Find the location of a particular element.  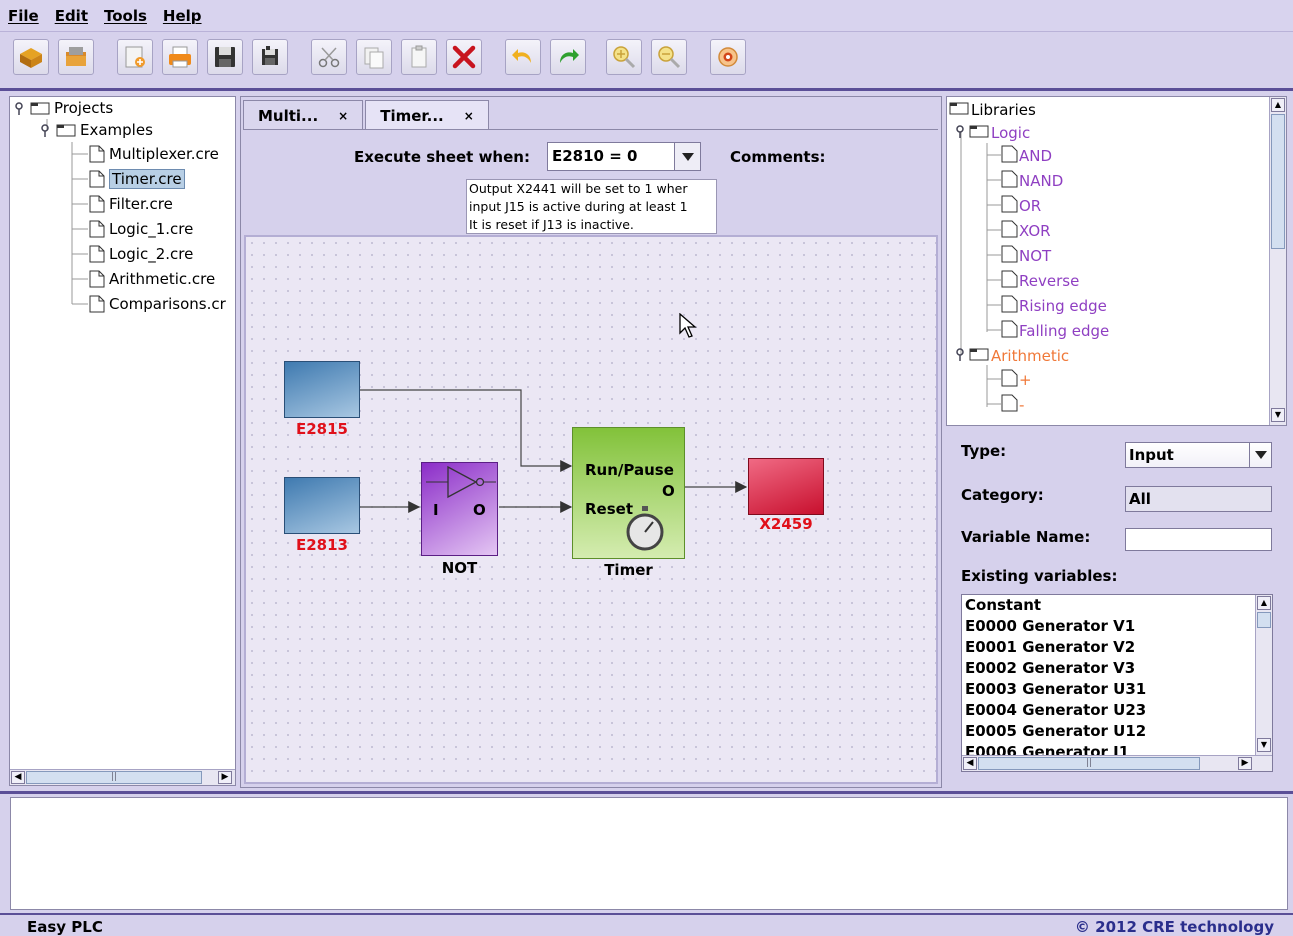

output-block-x2459 is located at coordinates (786, 486).